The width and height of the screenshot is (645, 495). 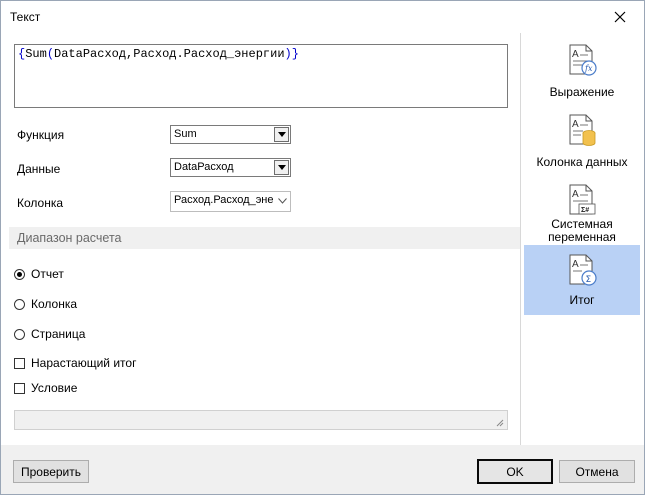 I want to click on expression-editor: {Sum(DataРасход,Расход.Расход_энергии)}, so click(x=261, y=76).